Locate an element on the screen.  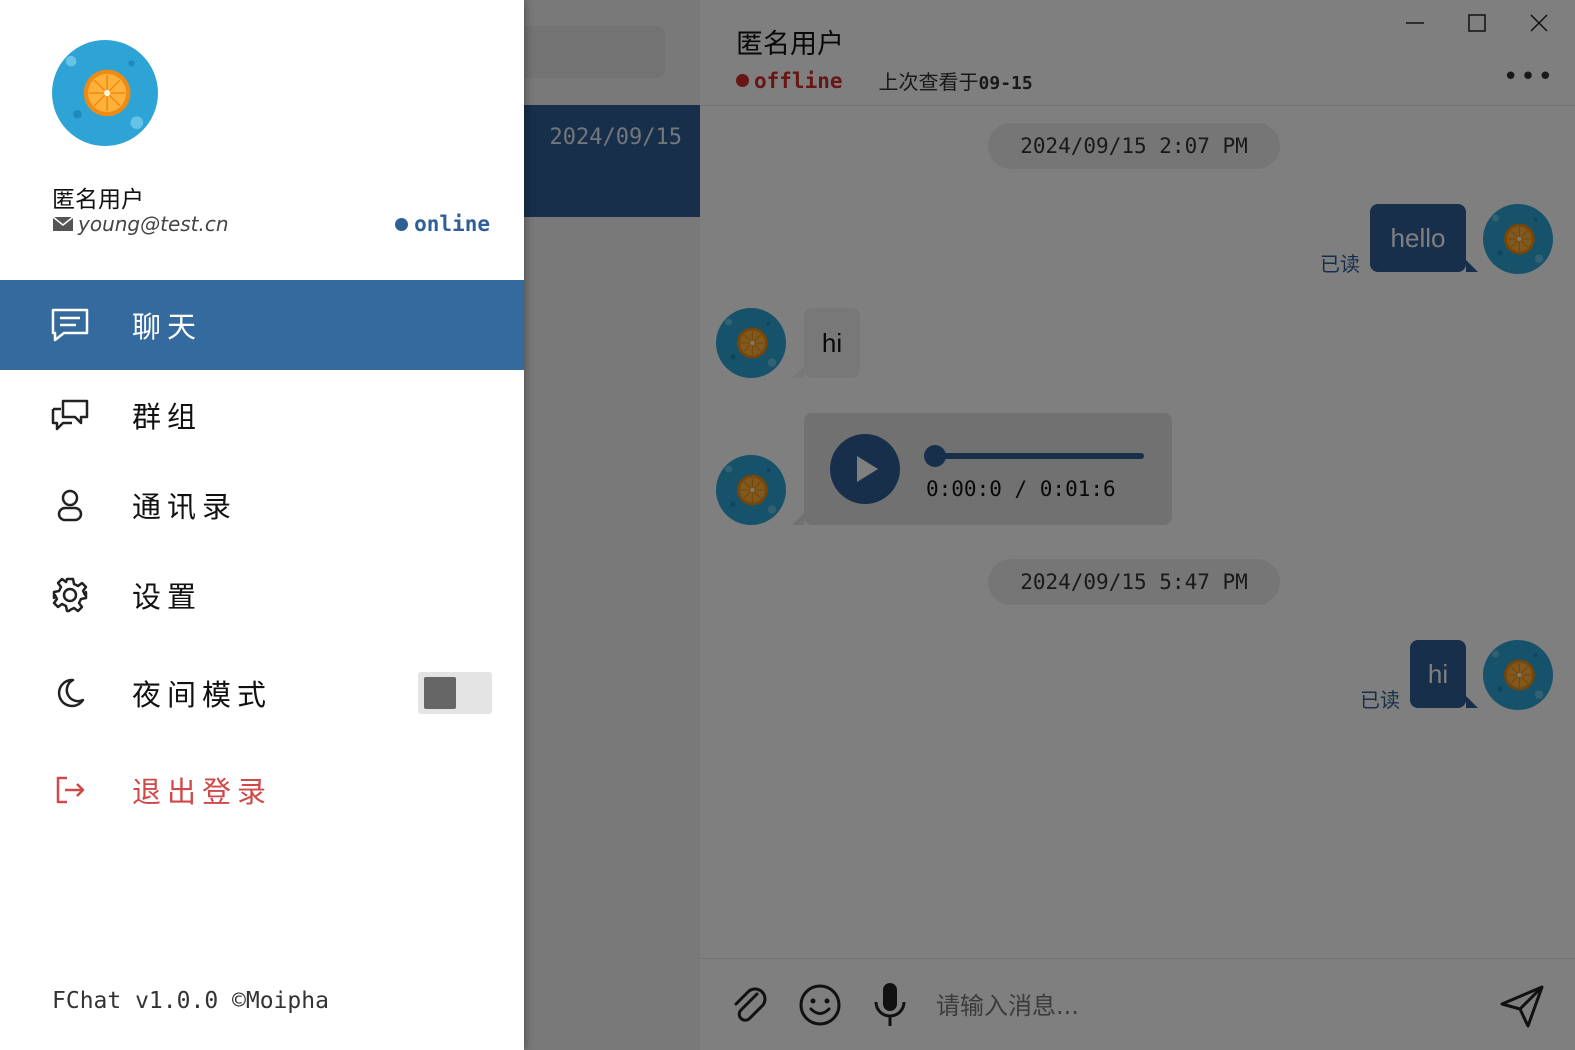
envelope-icon is located at coordinates (63, 223).